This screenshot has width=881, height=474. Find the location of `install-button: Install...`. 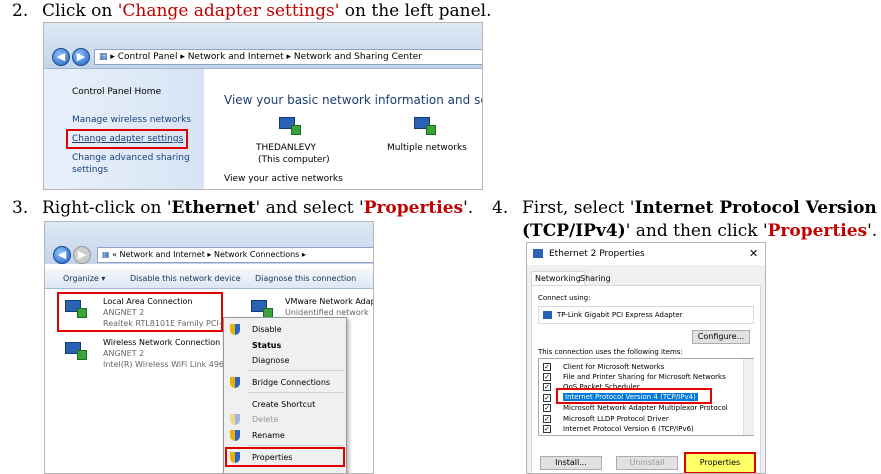

install-button: Install... is located at coordinates (571, 463).